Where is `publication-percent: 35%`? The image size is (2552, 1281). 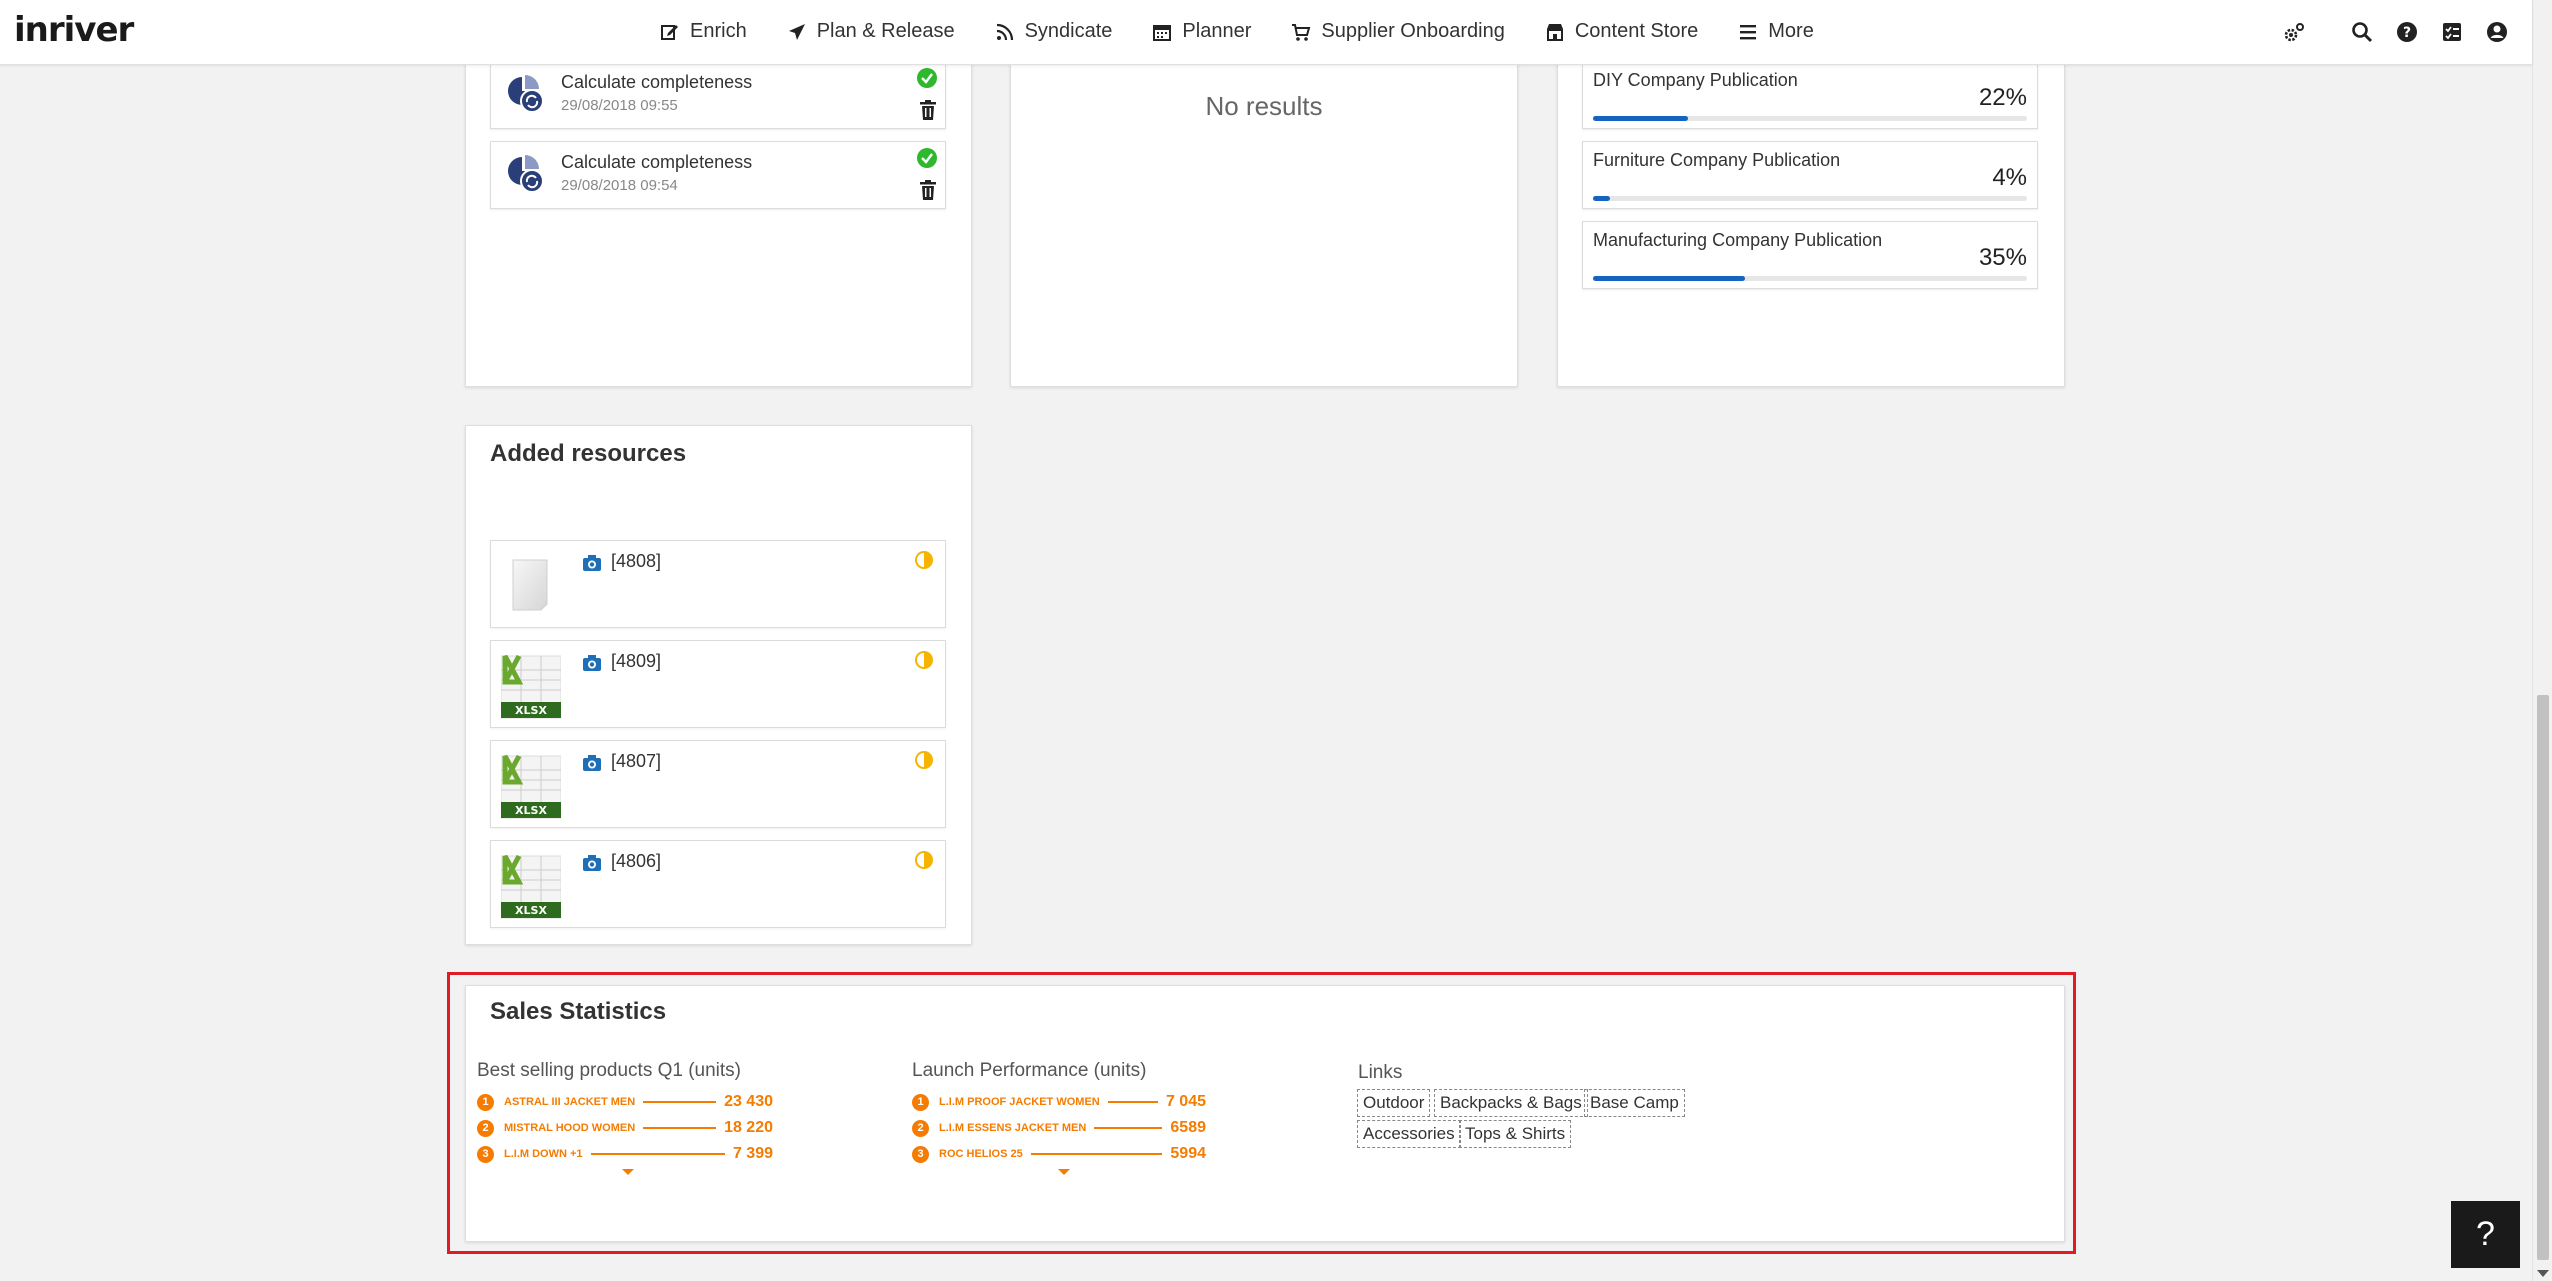
publication-percent: 35% is located at coordinates (2002, 257).